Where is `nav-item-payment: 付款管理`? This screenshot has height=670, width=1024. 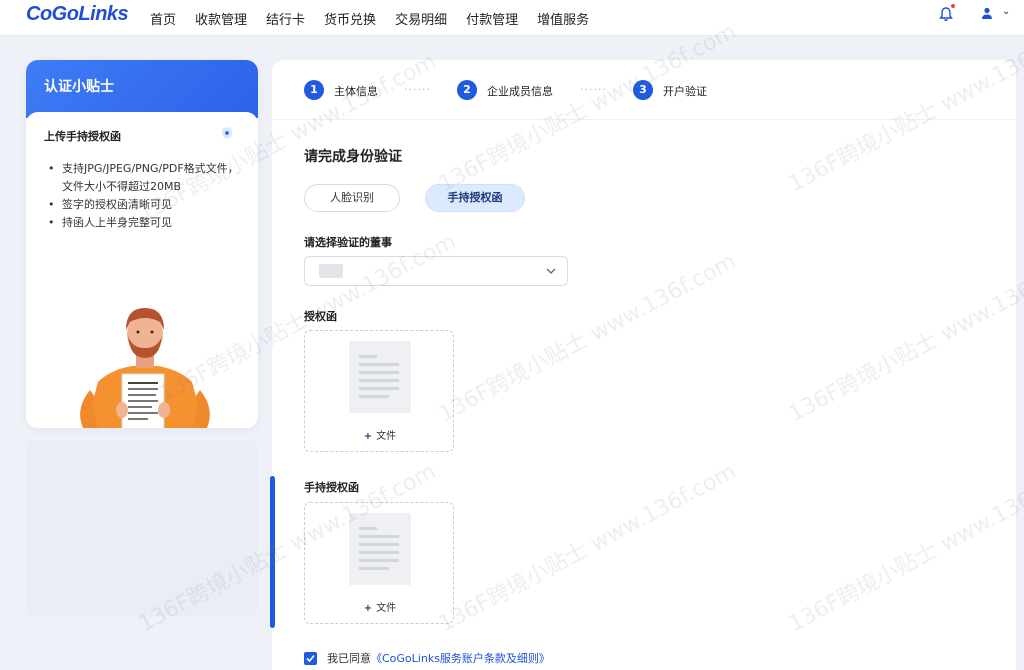
nav-item-payment: 付款管理 is located at coordinates (492, 18).